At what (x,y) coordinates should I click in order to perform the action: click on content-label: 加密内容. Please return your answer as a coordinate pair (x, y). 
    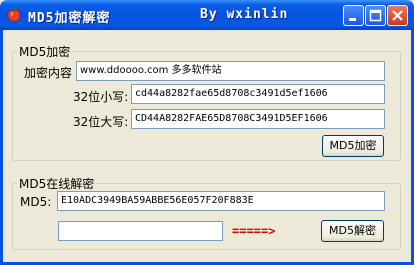
    Looking at the image, I should click on (48, 73).